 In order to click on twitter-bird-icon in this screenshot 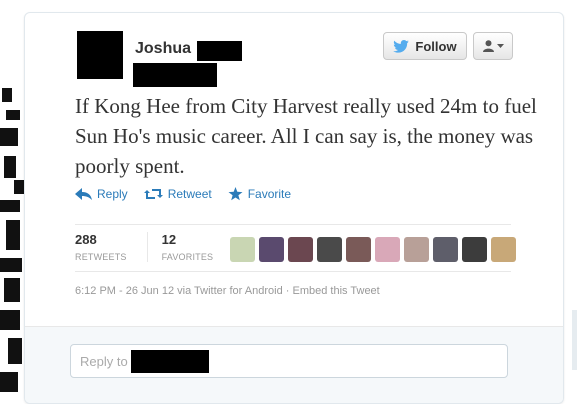, I will do `click(401, 46)`.